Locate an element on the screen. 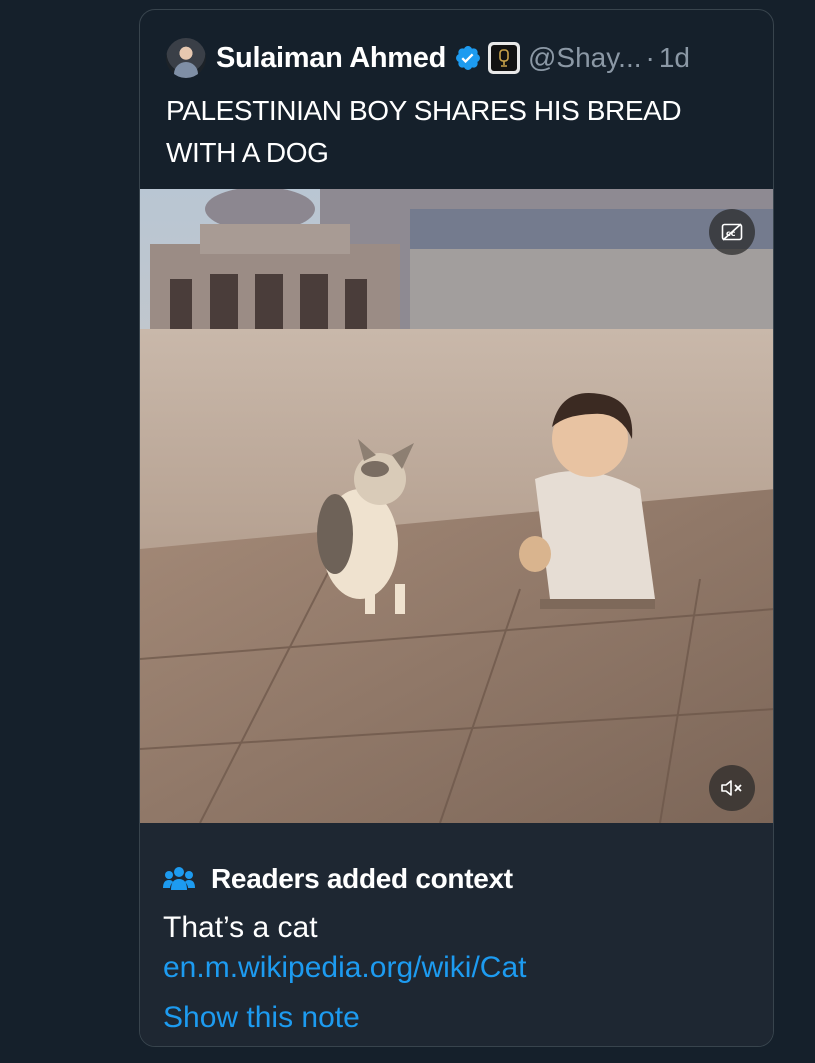  volume-muted-icon is located at coordinates (731, 788).